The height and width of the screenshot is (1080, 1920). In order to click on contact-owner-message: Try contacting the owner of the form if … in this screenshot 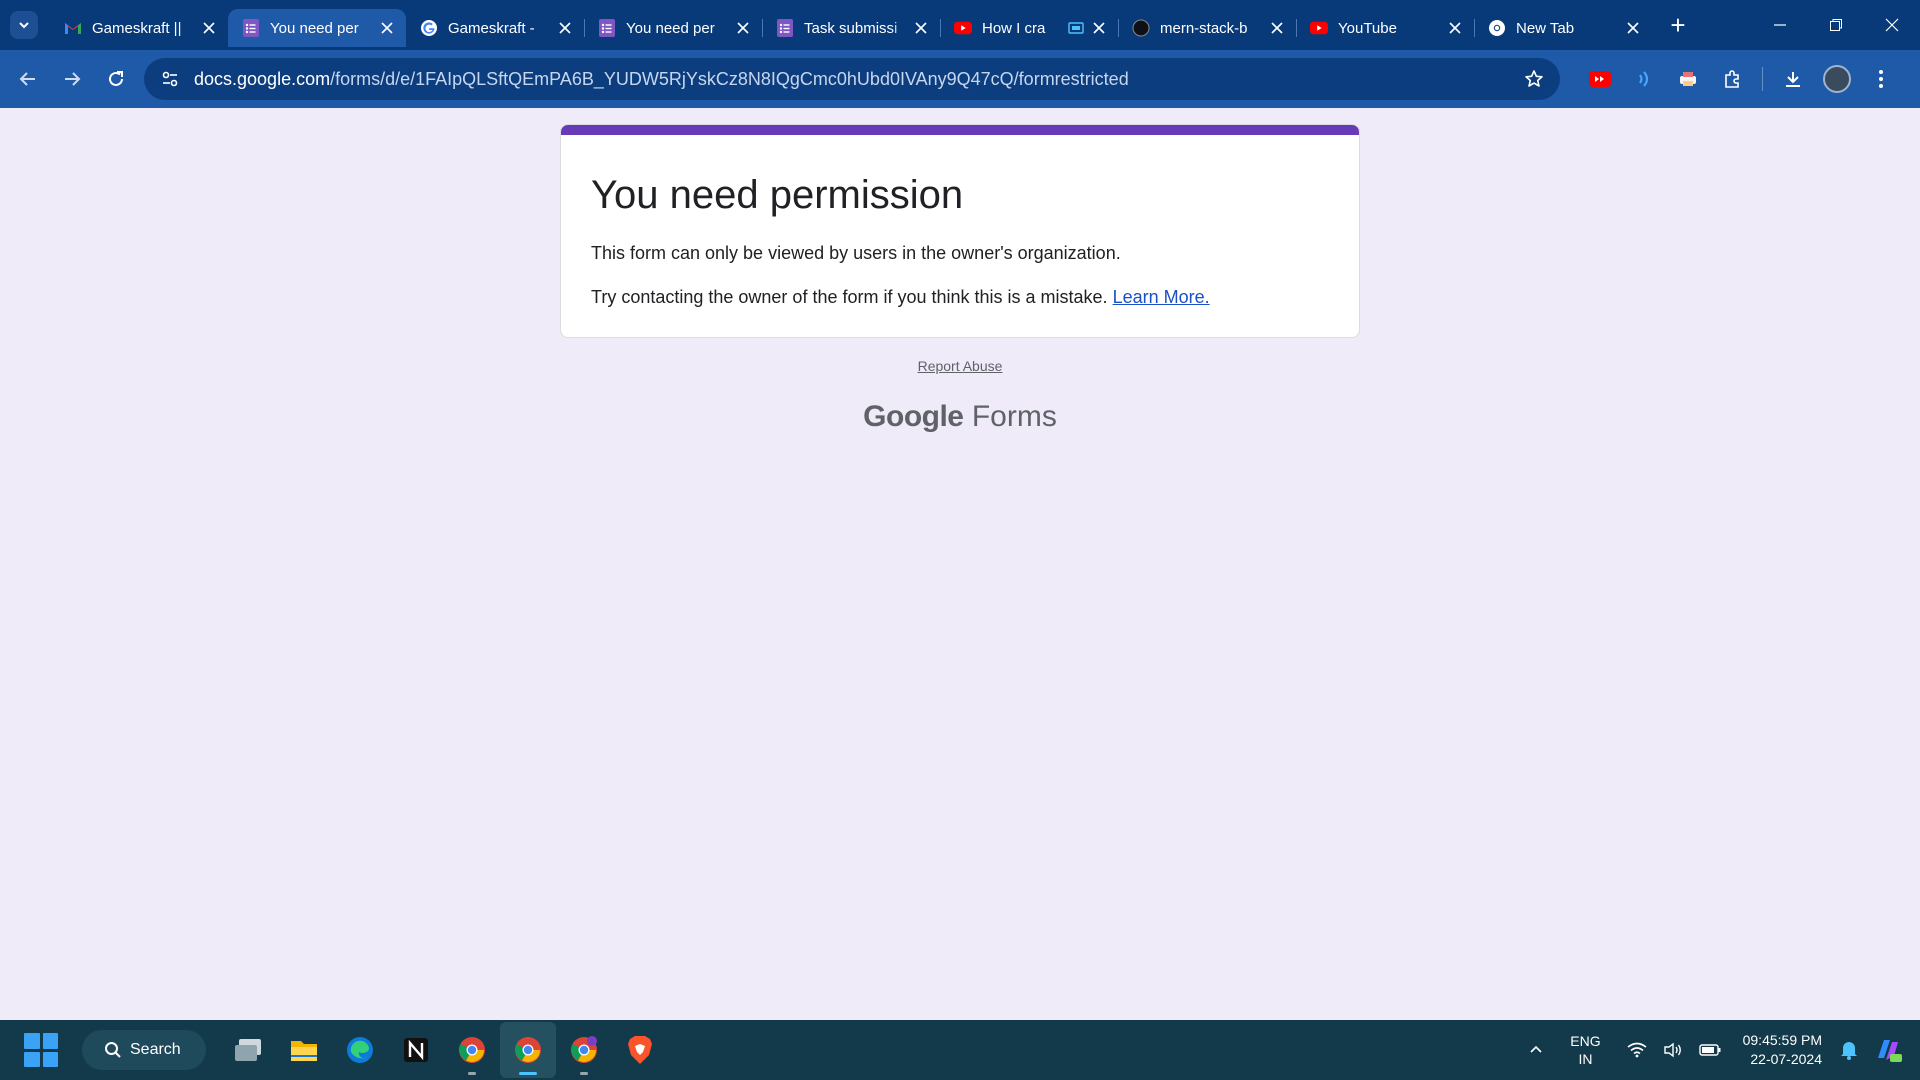, I will do `click(960, 297)`.